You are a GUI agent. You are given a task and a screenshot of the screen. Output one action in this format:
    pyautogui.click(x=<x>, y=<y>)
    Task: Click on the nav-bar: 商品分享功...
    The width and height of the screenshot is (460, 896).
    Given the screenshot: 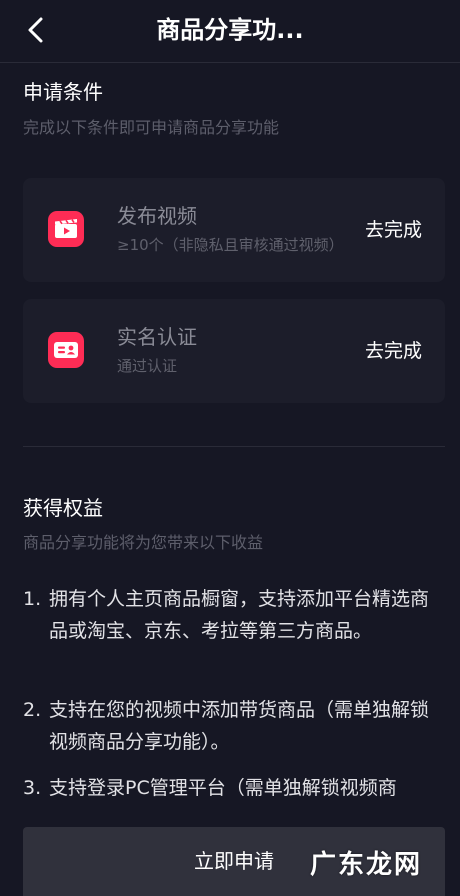 What is the action you would take?
    pyautogui.click(x=230, y=32)
    